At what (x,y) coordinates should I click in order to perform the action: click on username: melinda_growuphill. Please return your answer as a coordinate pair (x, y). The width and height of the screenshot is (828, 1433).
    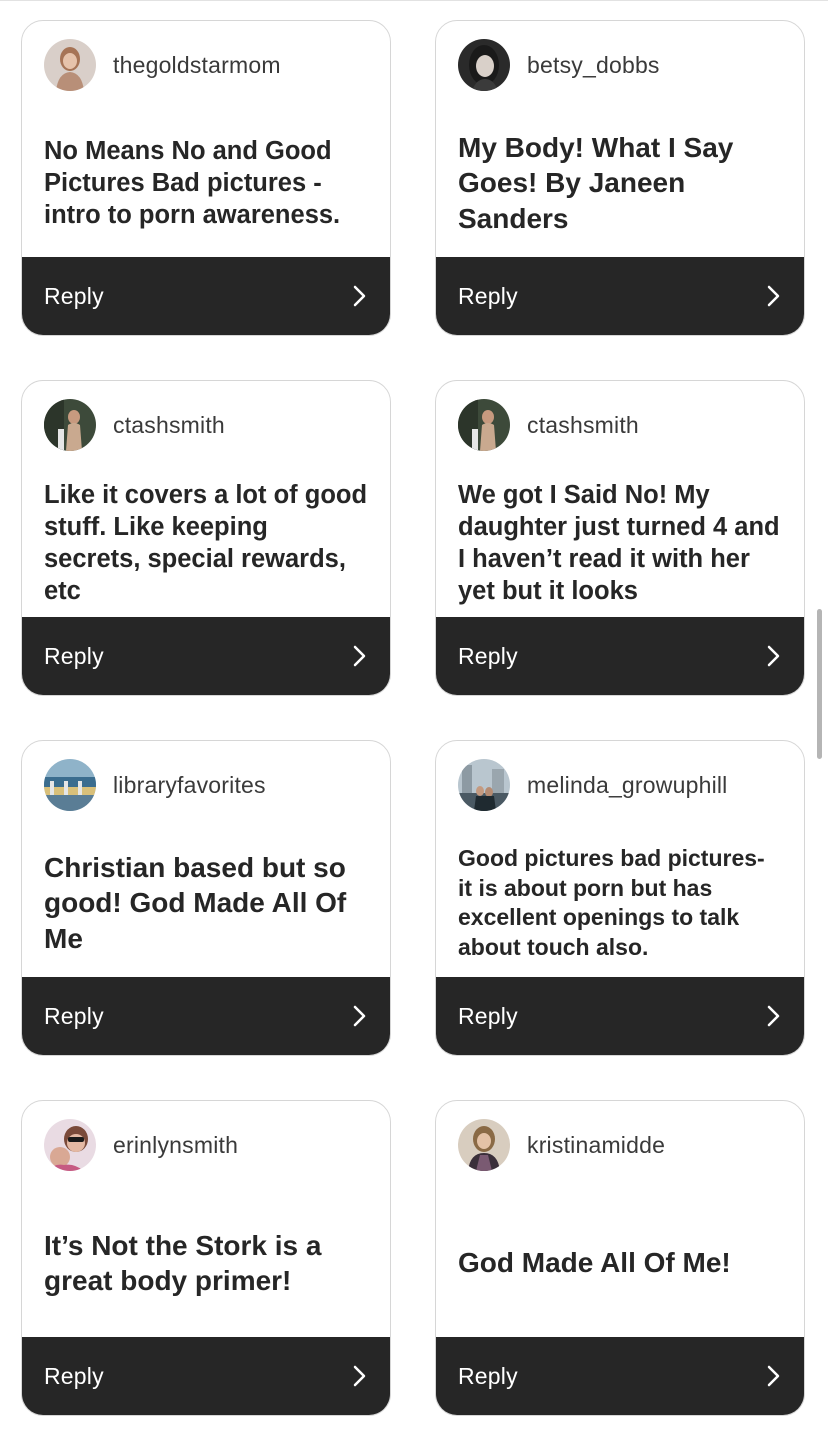
    Looking at the image, I should click on (627, 785).